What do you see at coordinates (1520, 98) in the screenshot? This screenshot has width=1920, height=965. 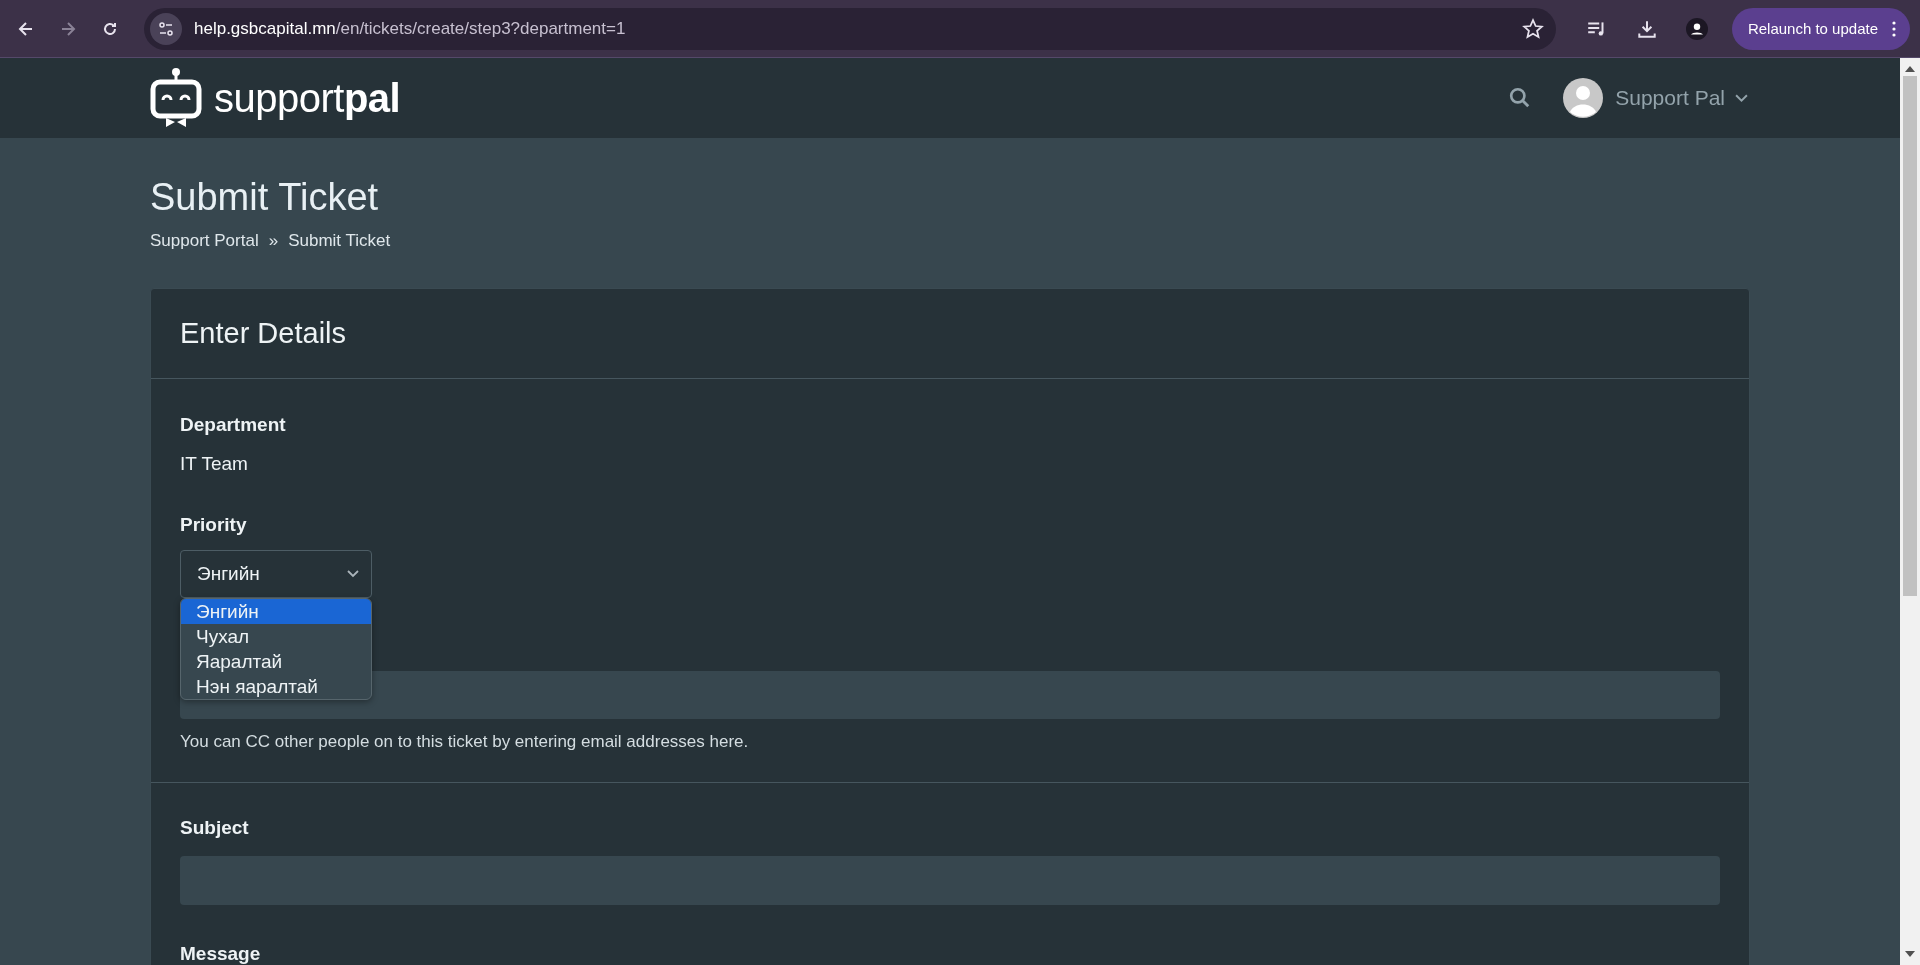 I see `search-icon` at bounding box center [1520, 98].